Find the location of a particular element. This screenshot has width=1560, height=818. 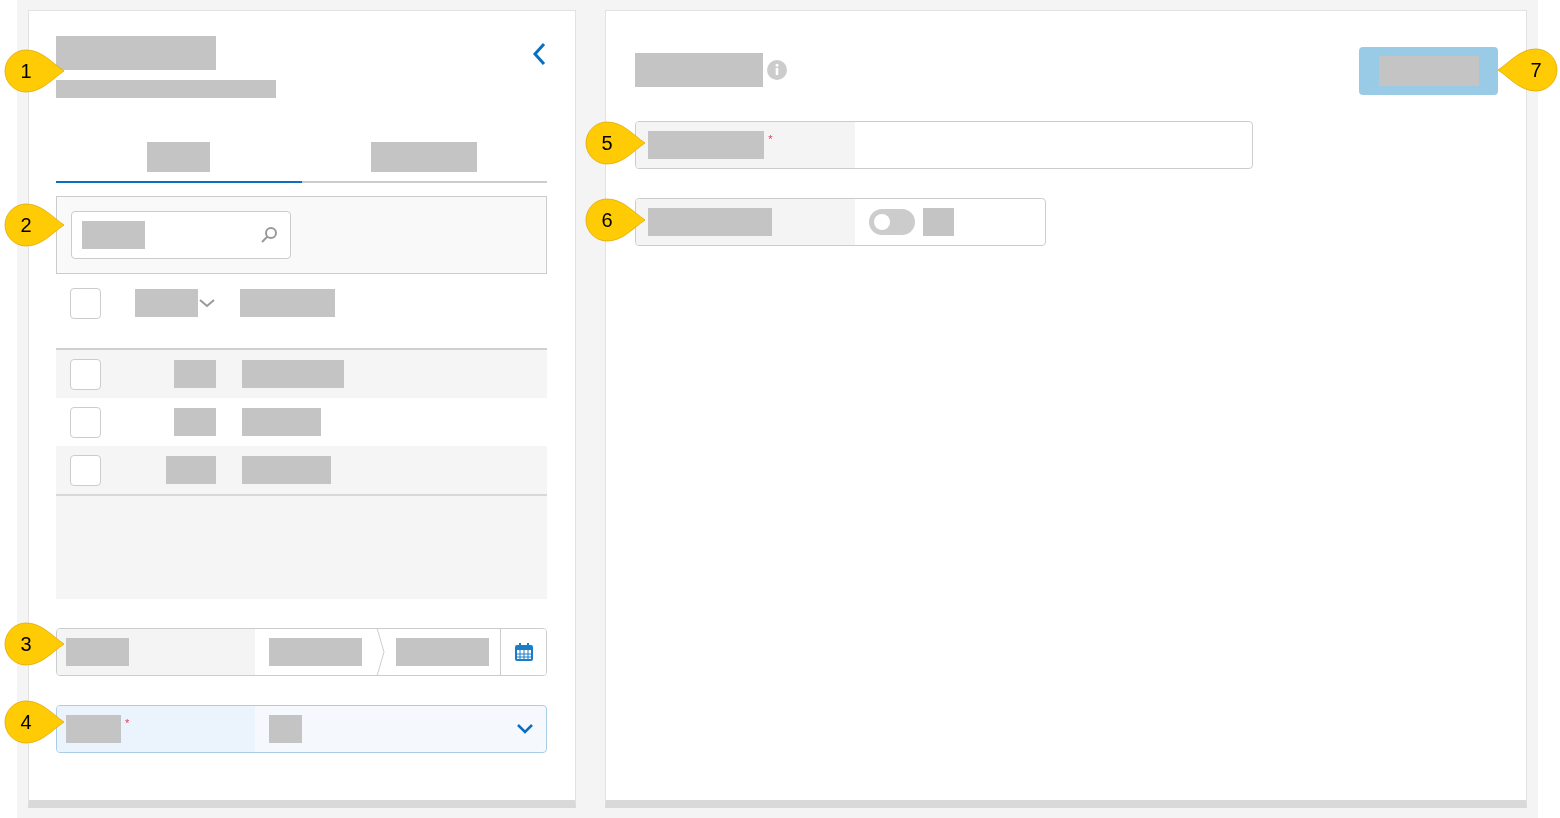

calendar-icon is located at coordinates (523, 652).